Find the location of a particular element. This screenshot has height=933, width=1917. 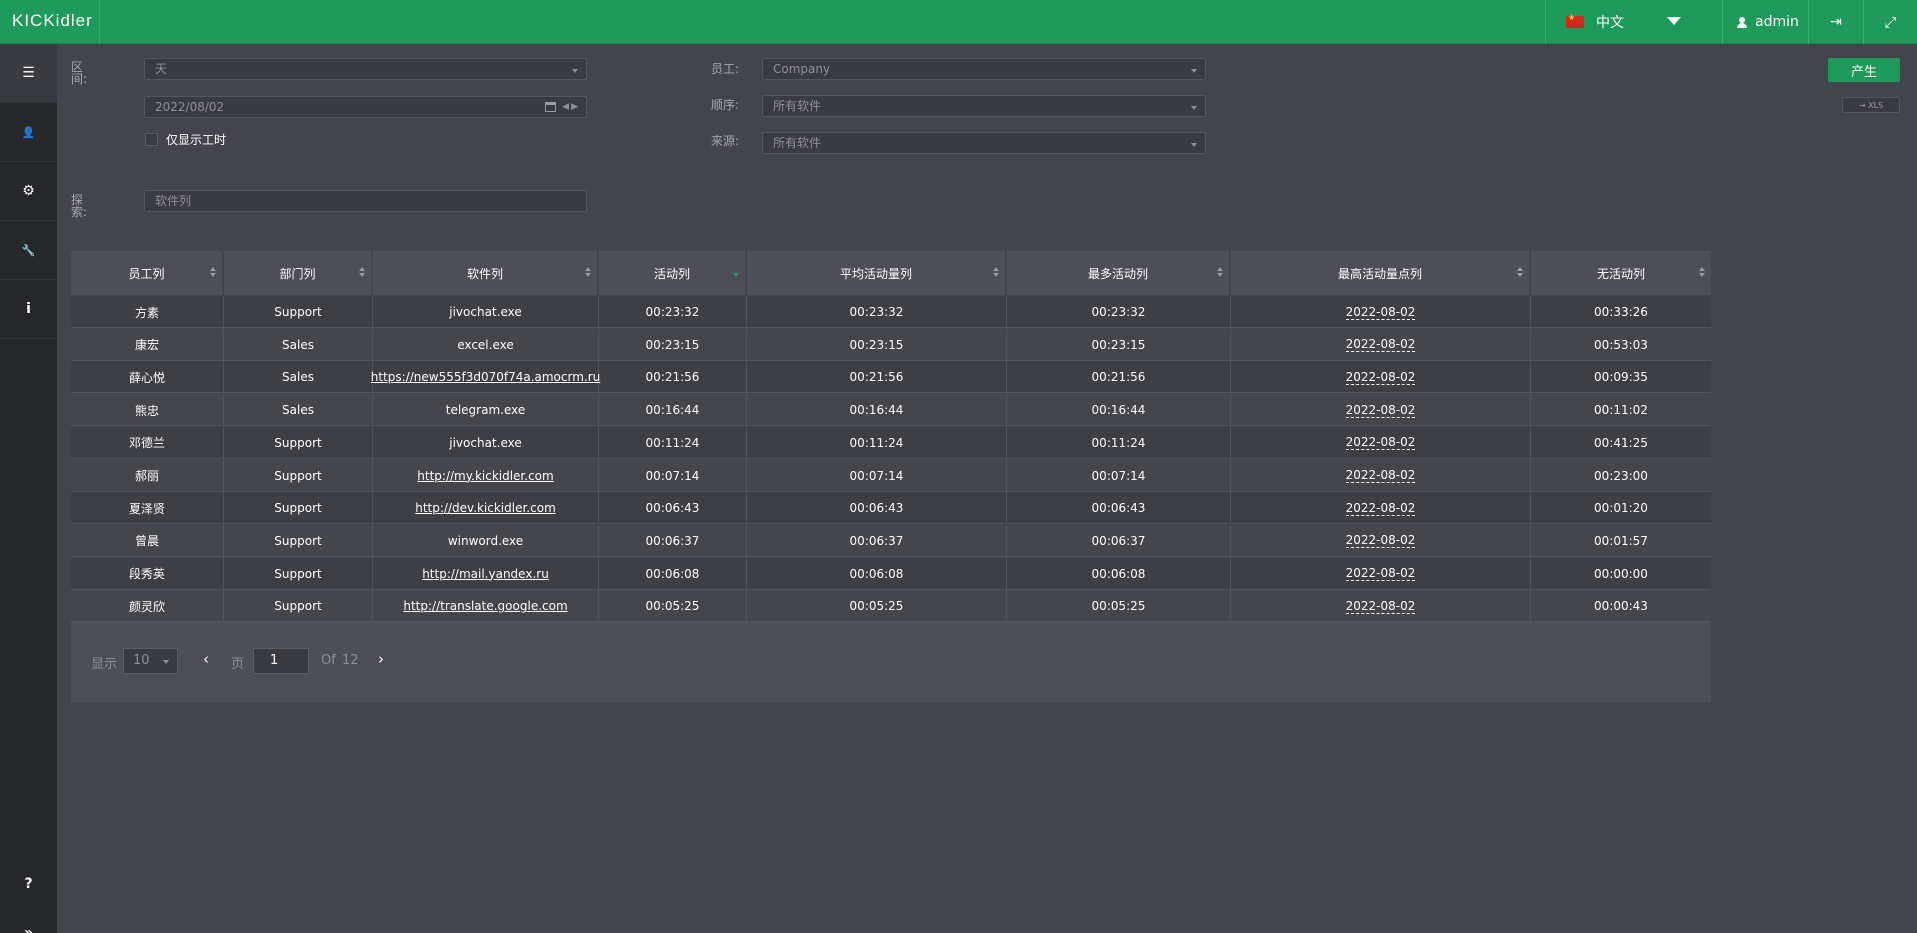

software-link: http://my.kickidler.com is located at coordinates (485, 476).